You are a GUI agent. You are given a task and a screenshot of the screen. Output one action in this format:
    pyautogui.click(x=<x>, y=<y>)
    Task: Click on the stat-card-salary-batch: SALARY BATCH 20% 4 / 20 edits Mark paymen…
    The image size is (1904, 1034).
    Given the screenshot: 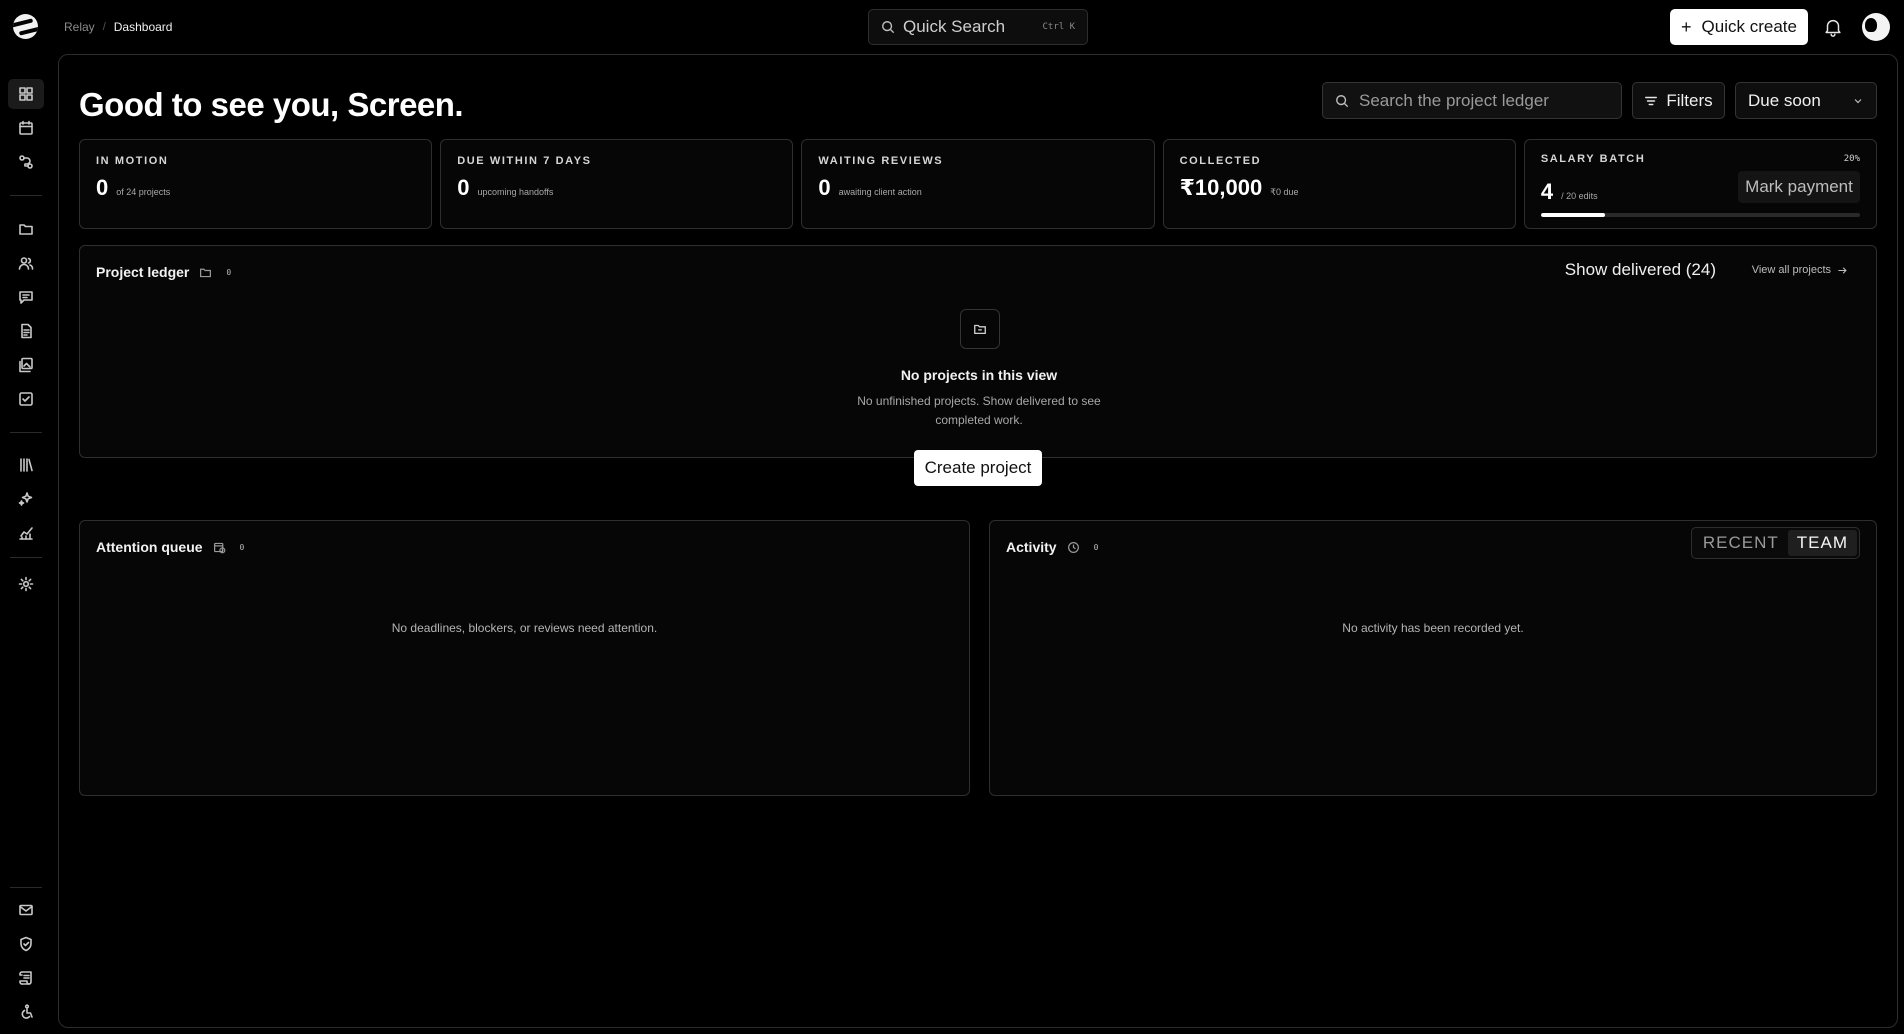 What is the action you would take?
    pyautogui.click(x=1700, y=184)
    